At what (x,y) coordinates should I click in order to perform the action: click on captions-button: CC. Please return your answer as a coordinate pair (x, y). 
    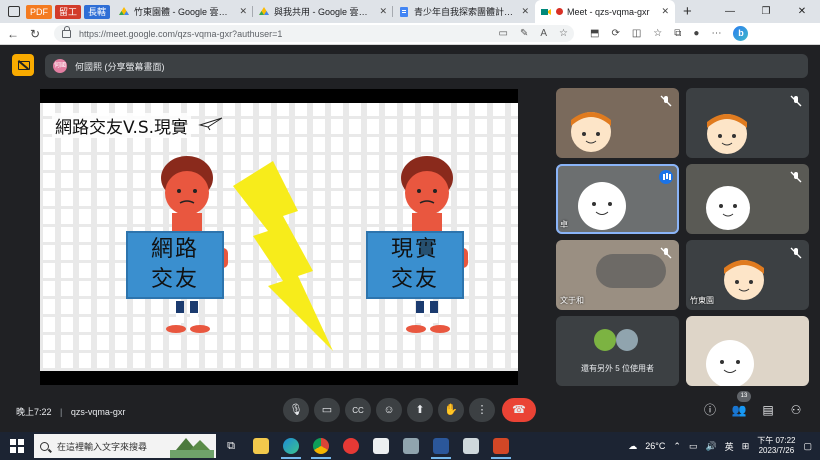
    Looking at the image, I should click on (358, 410).